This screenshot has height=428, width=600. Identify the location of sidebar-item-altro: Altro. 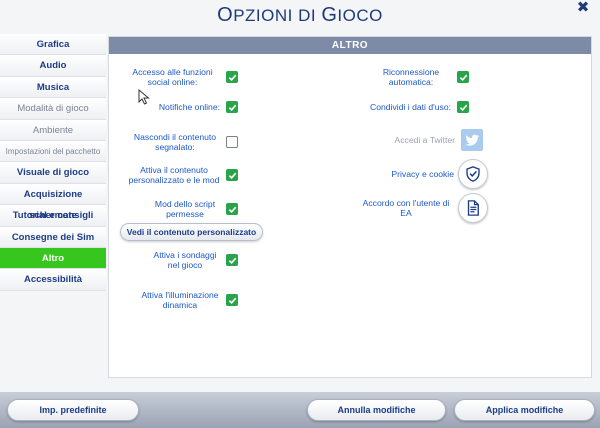
(53, 258).